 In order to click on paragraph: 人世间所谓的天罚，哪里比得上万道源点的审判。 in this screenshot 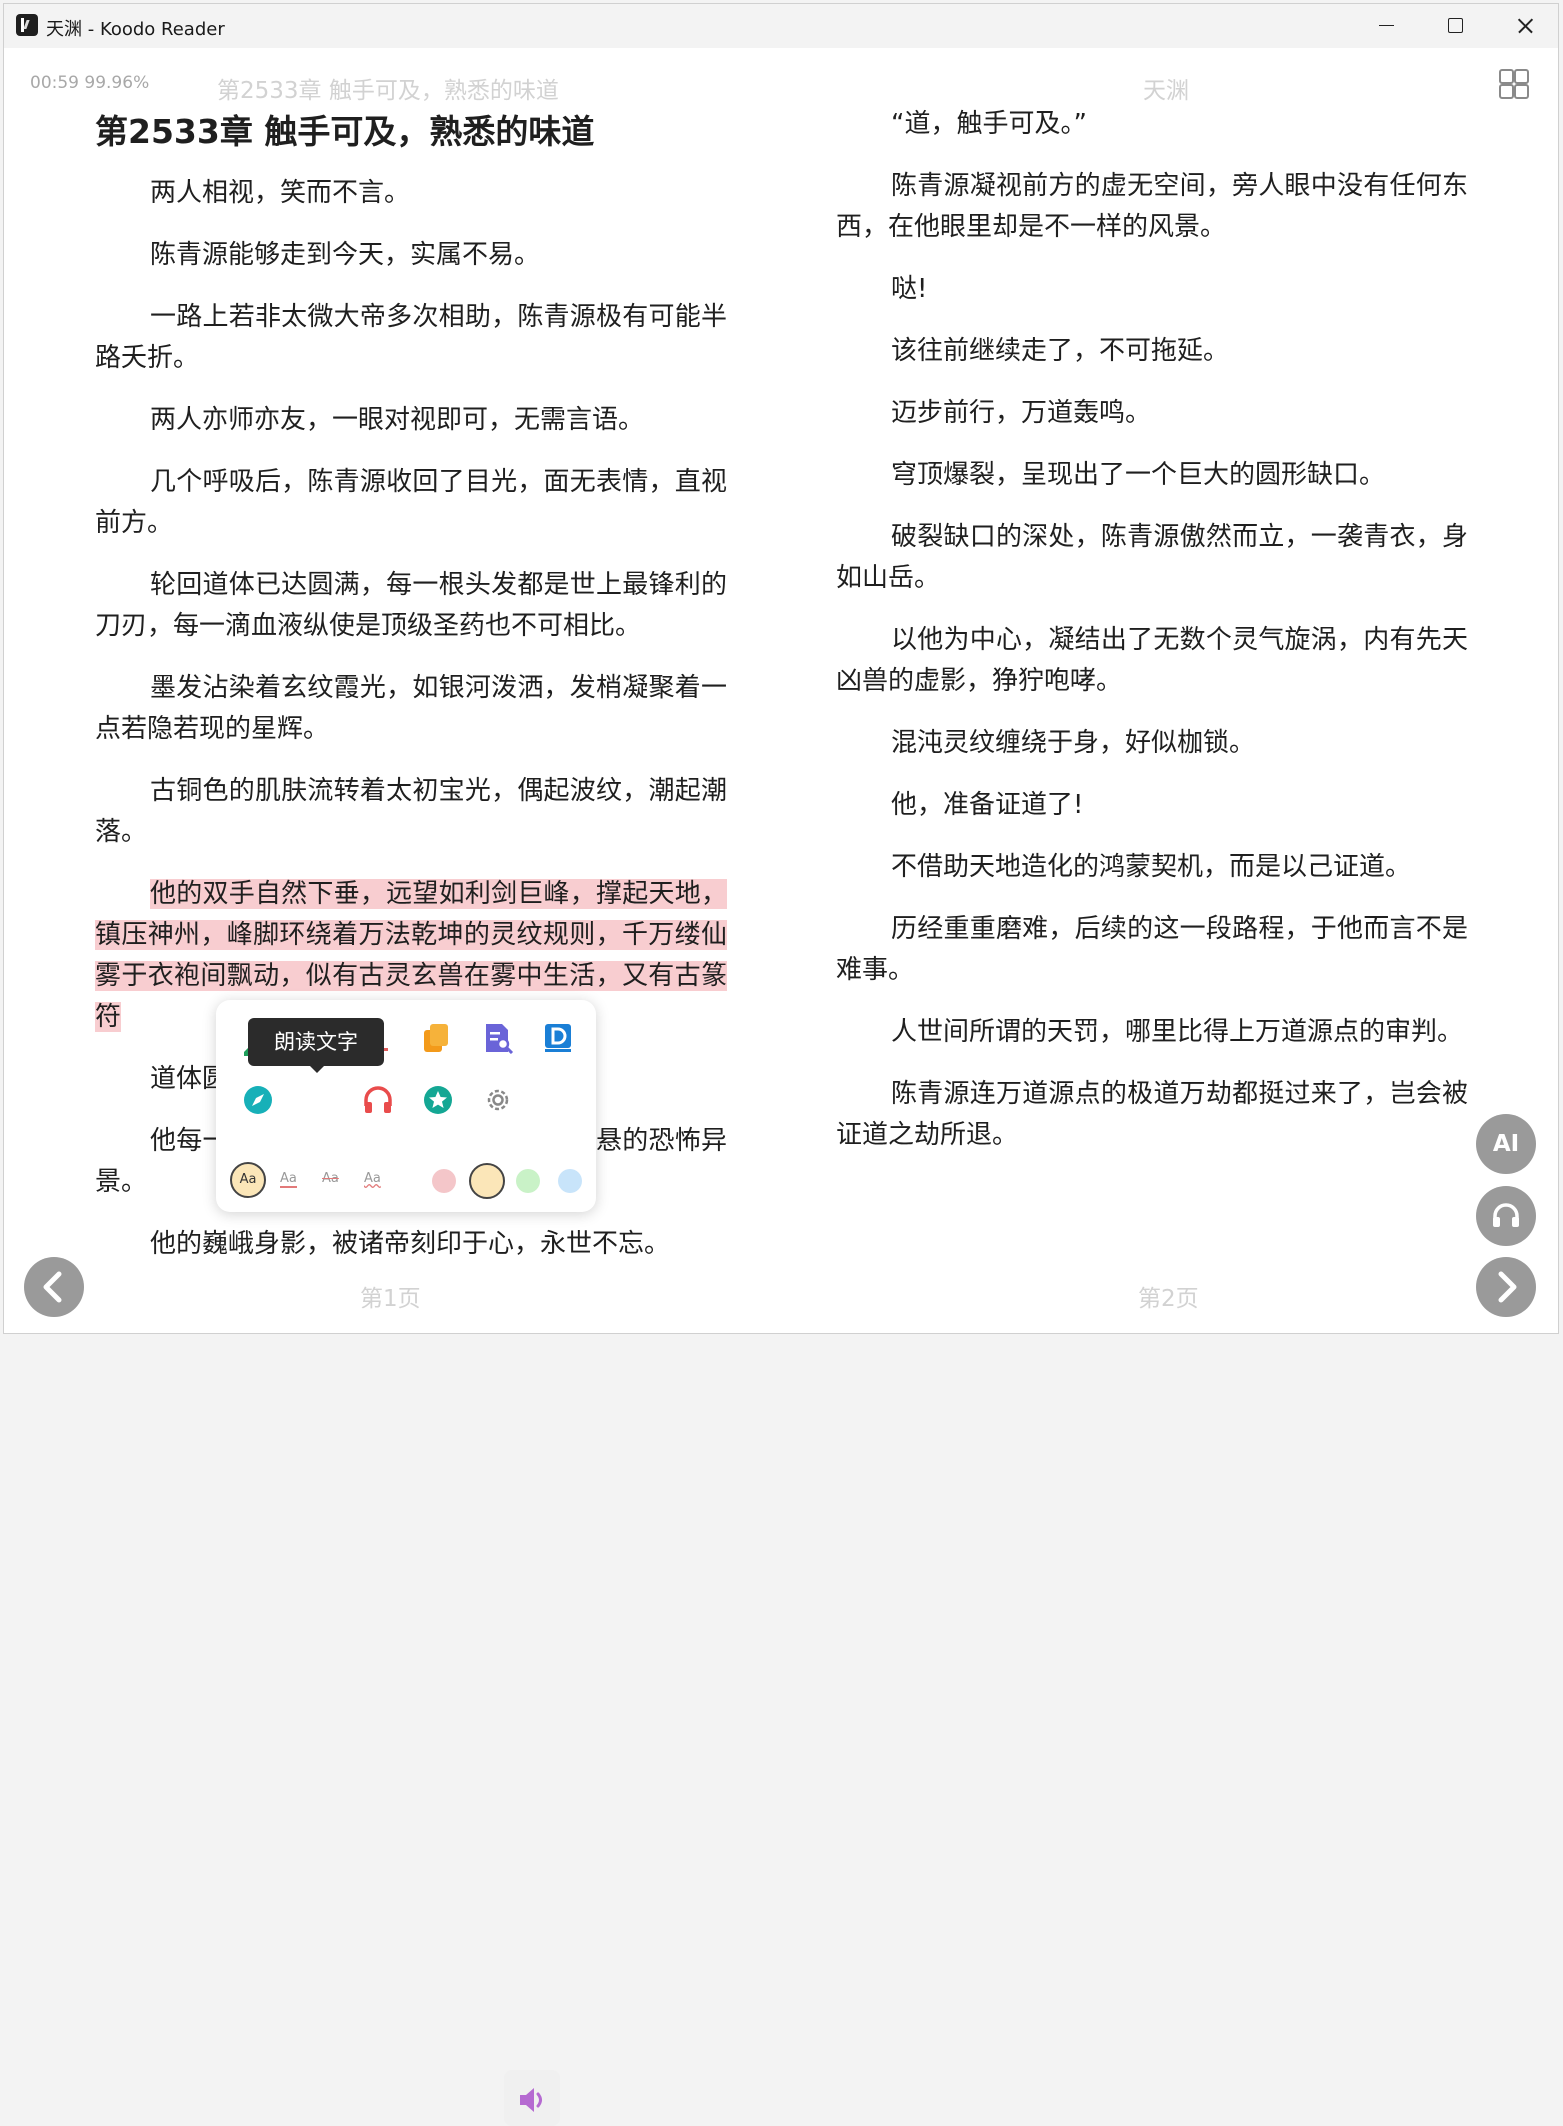, I will do `click(1177, 1032)`.